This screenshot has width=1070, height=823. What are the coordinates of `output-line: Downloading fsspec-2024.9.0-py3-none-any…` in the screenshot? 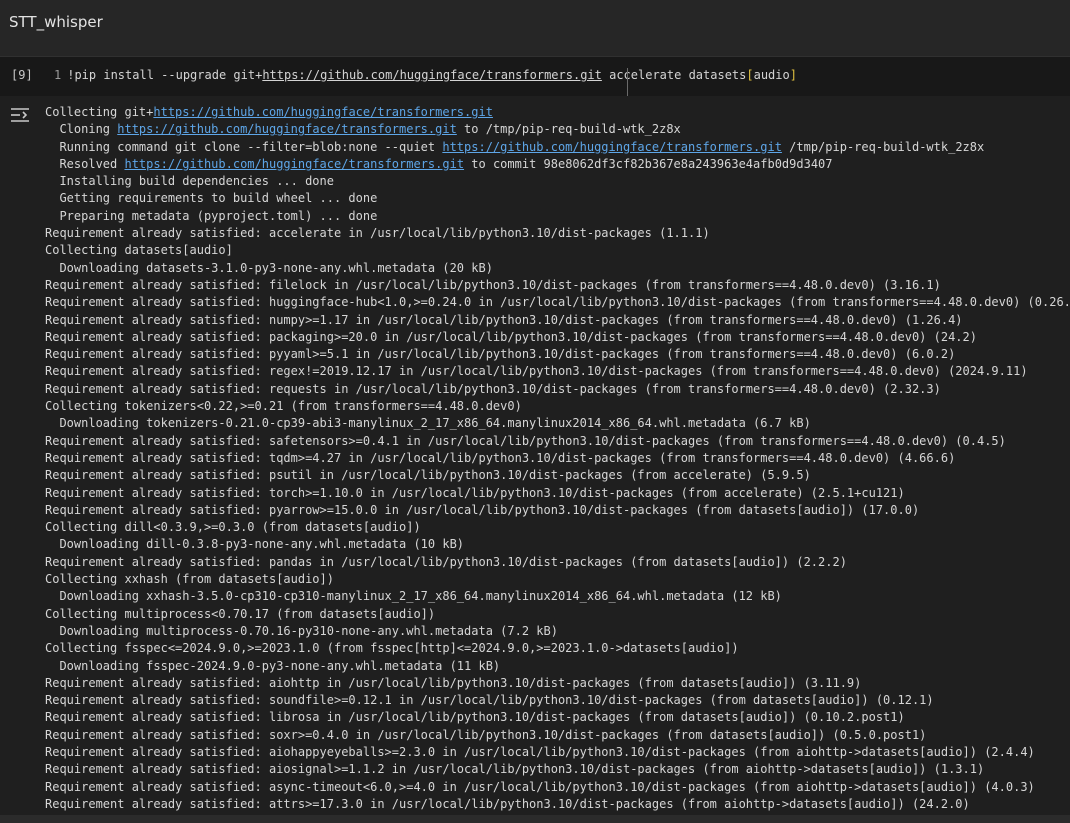 It's located at (557, 666).